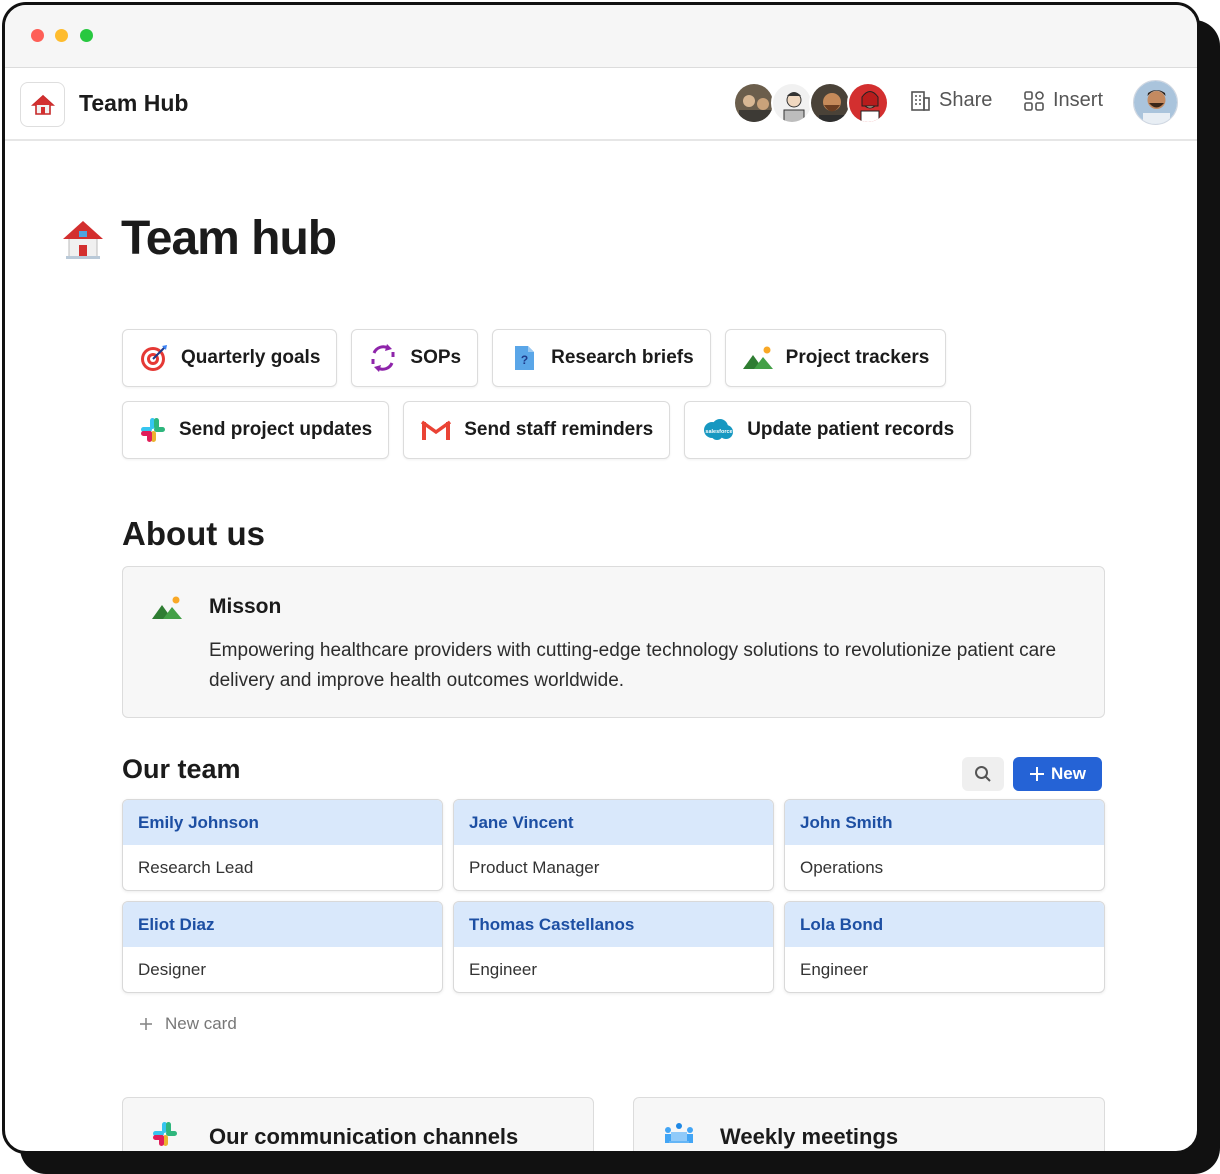  I want to click on team-search-button, so click(983, 774).